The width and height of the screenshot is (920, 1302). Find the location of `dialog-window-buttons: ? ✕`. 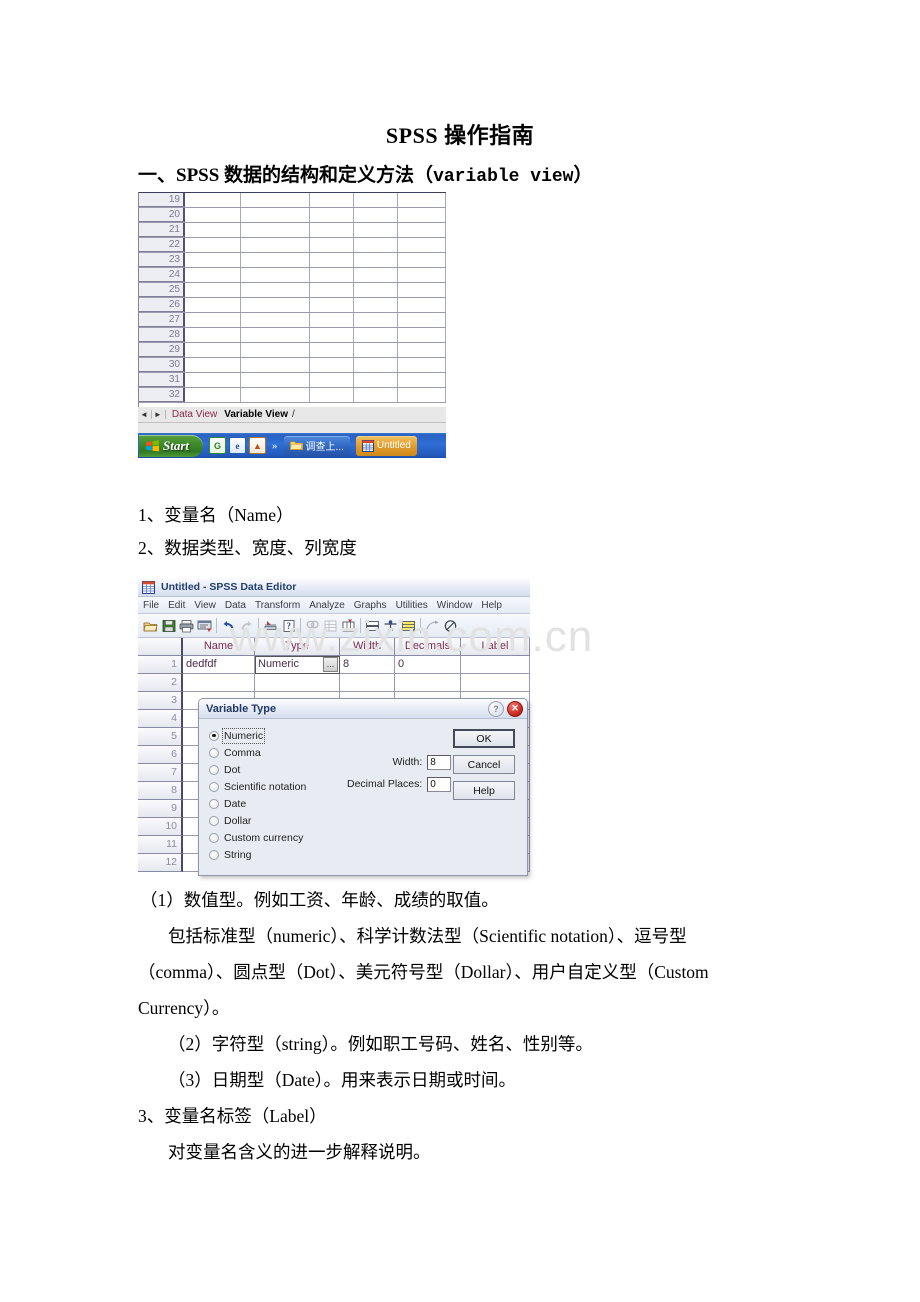

dialog-window-buttons: ? ✕ is located at coordinates (505, 708).